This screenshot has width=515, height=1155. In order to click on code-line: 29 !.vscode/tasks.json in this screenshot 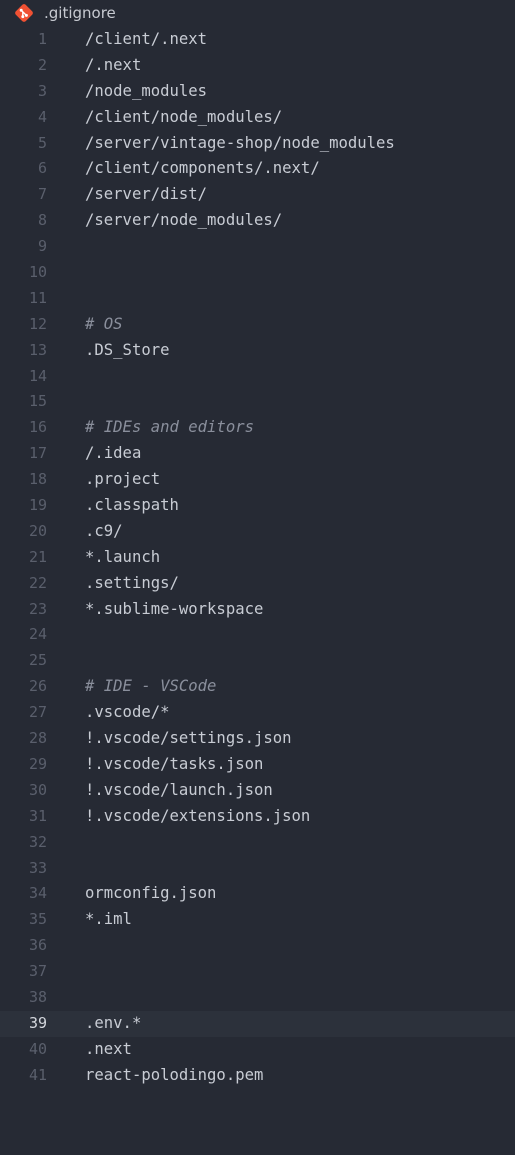, I will do `click(257, 765)`.